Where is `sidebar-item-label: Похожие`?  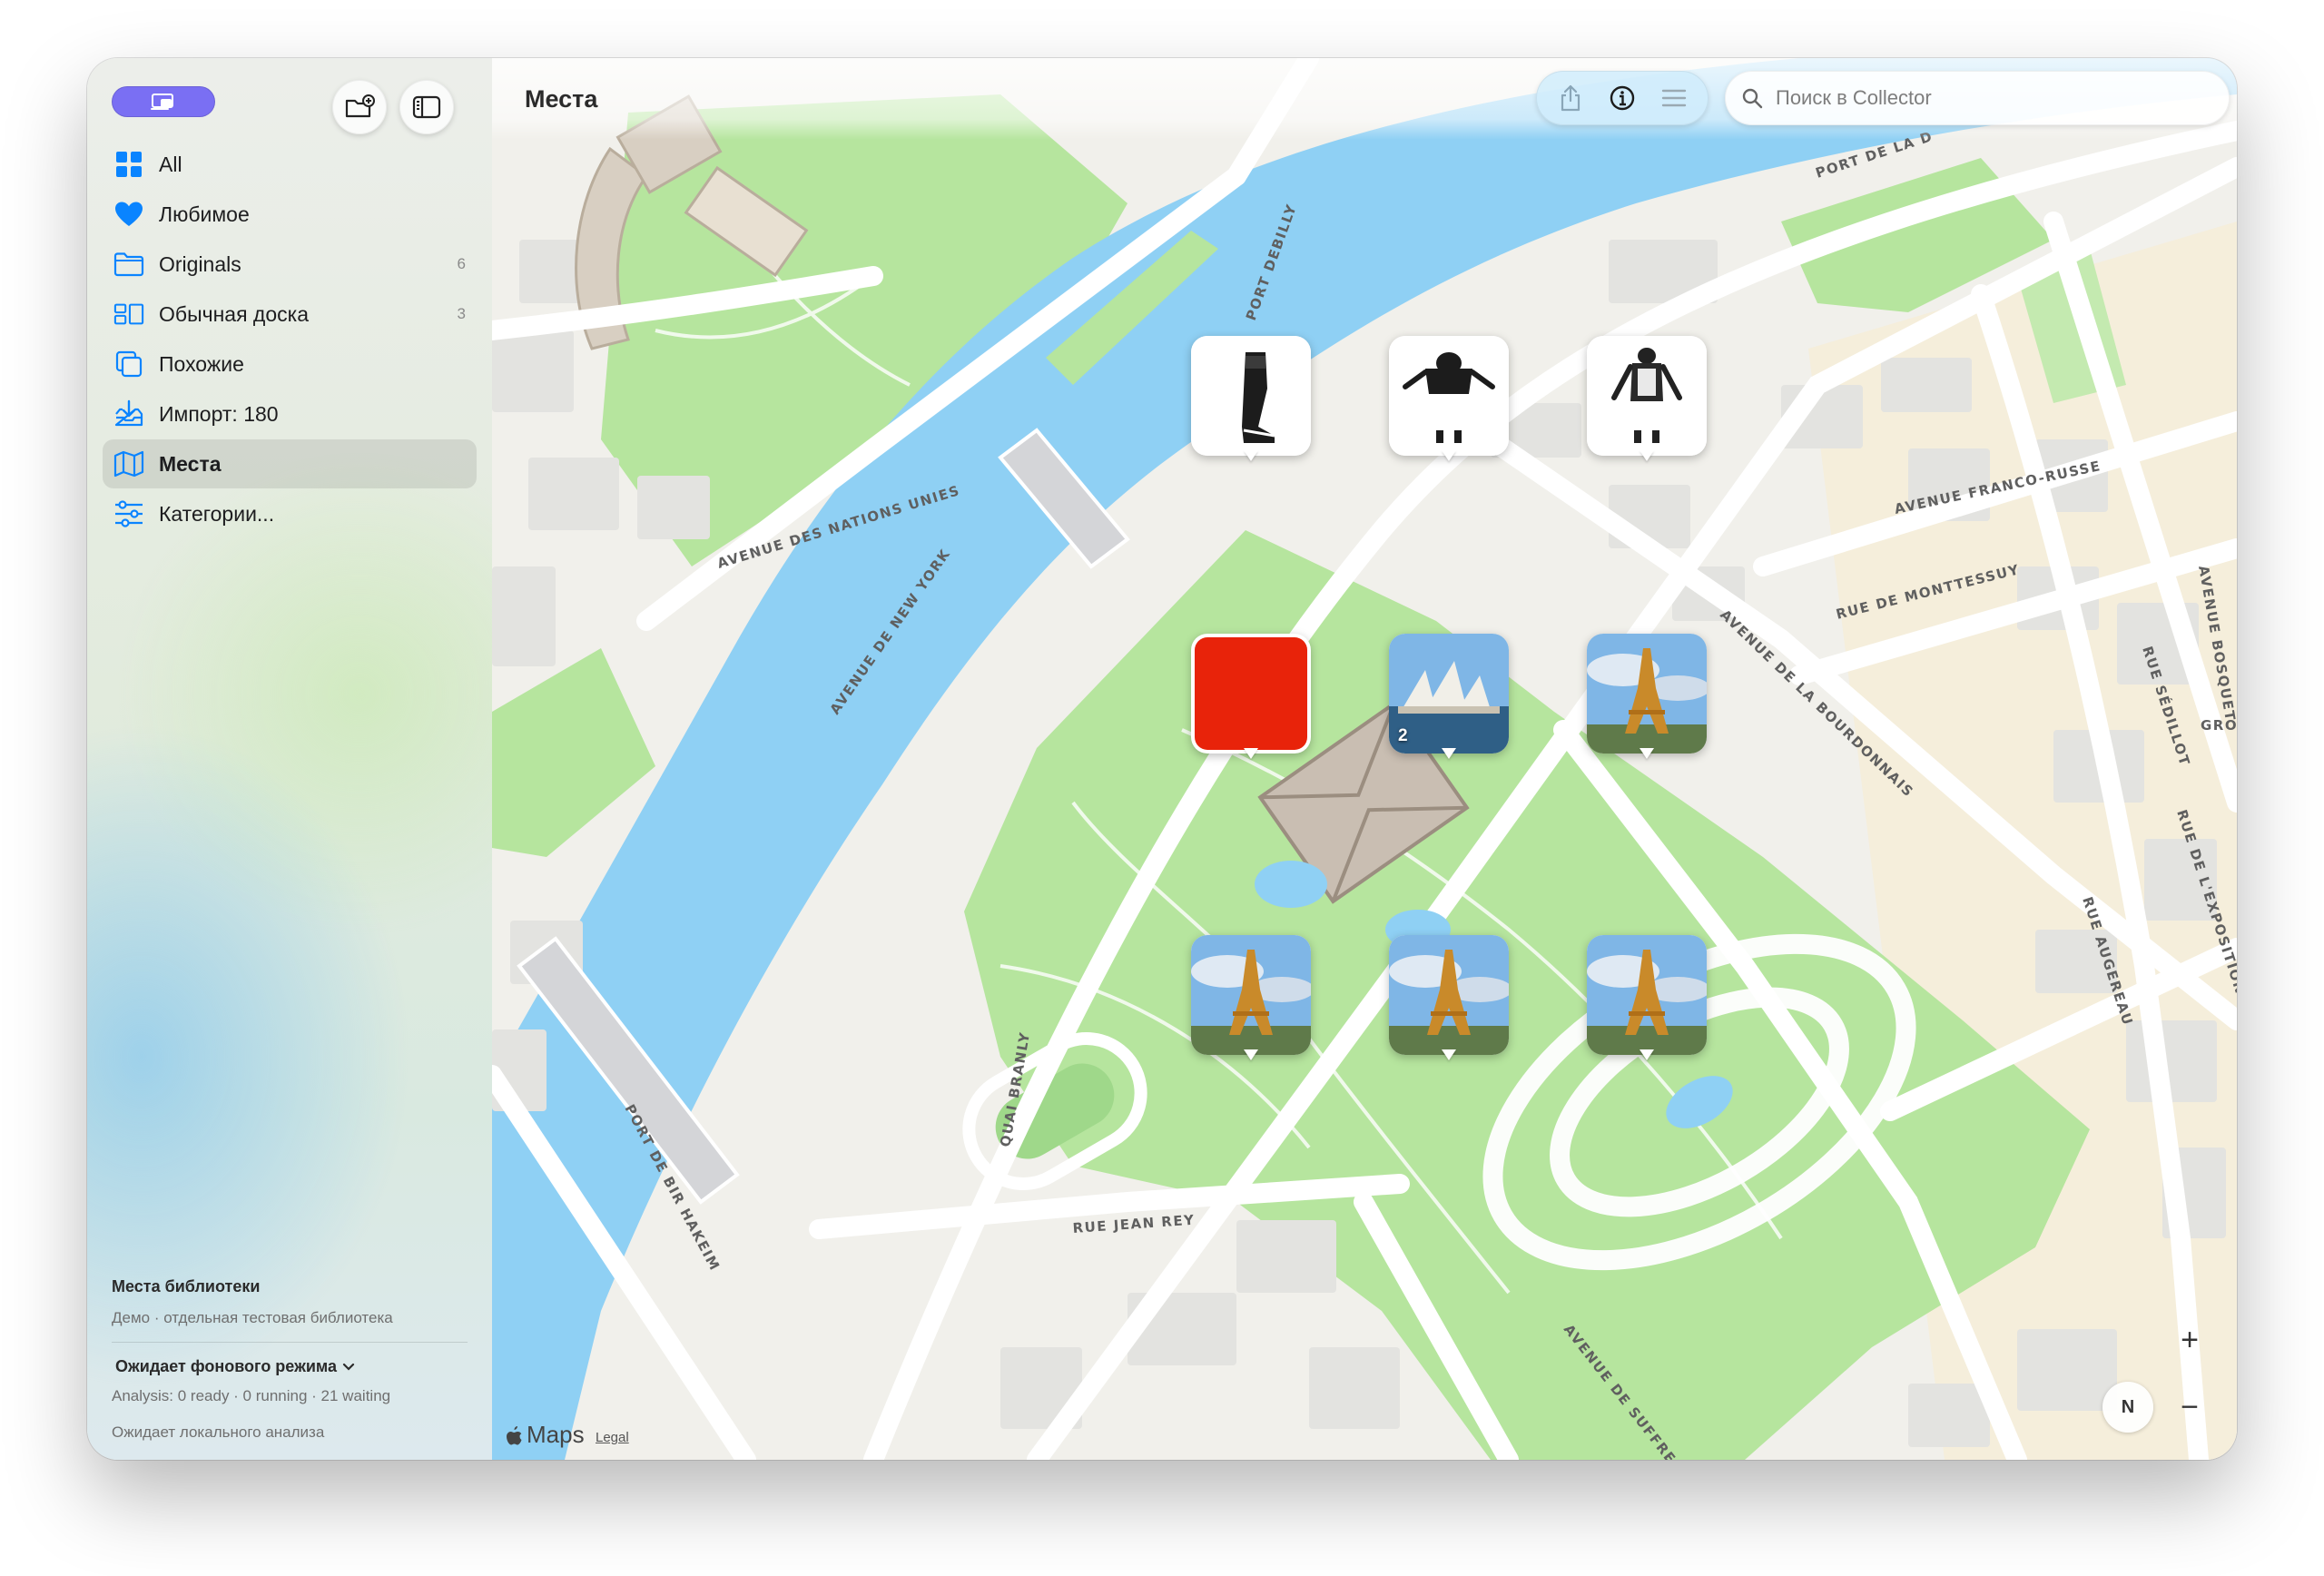 sidebar-item-label: Похожие is located at coordinates (201, 364).